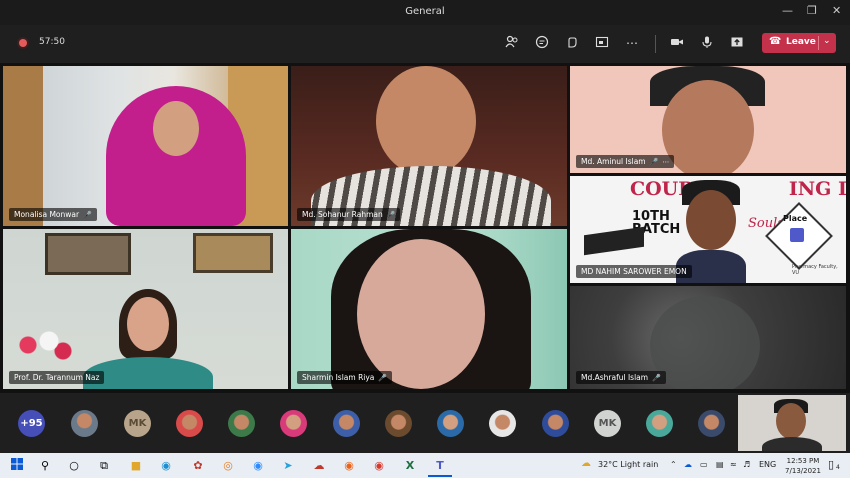  What do you see at coordinates (53, 214) in the screenshot?
I see `participant-name-tag: Monalisa Monwar 🎤` at bounding box center [53, 214].